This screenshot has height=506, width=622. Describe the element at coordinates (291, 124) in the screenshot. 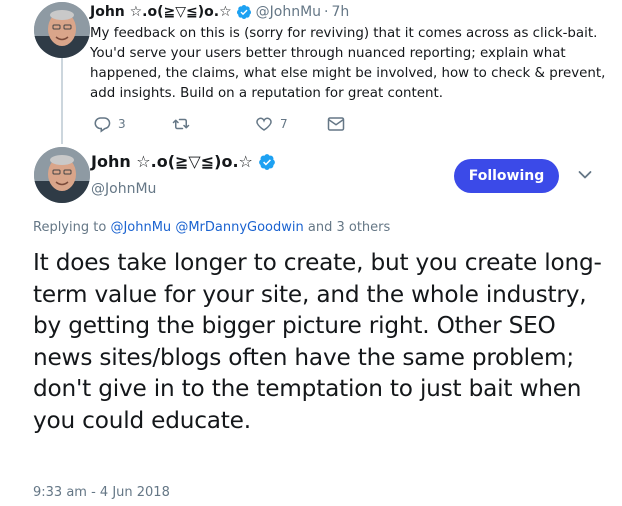

I see `like-button: 7` at that location.